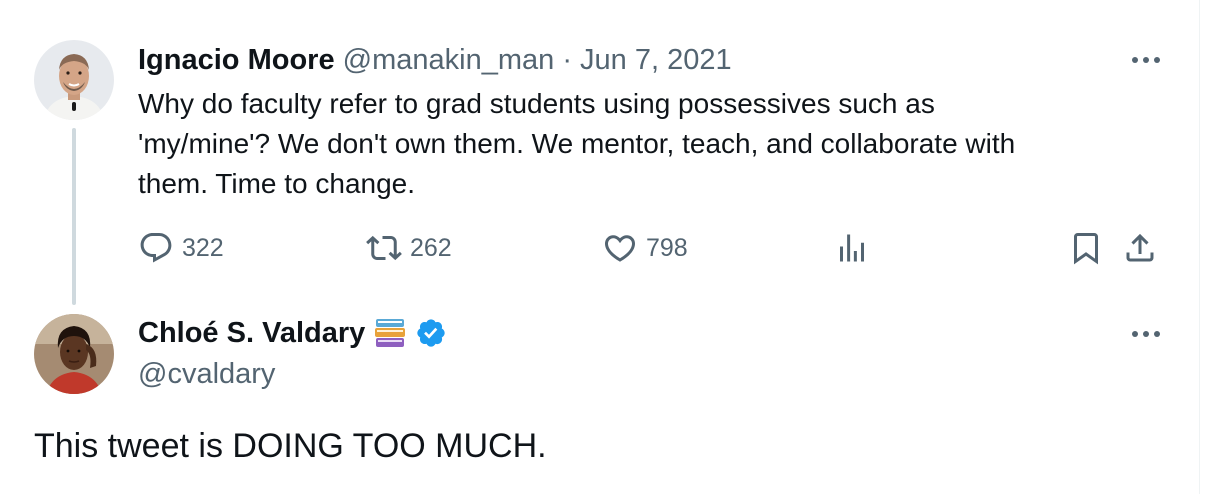 Image resolution: width=1206 pixels, height=494 pixels. I want to click on speech-bubble-icon, so click(156, 248).